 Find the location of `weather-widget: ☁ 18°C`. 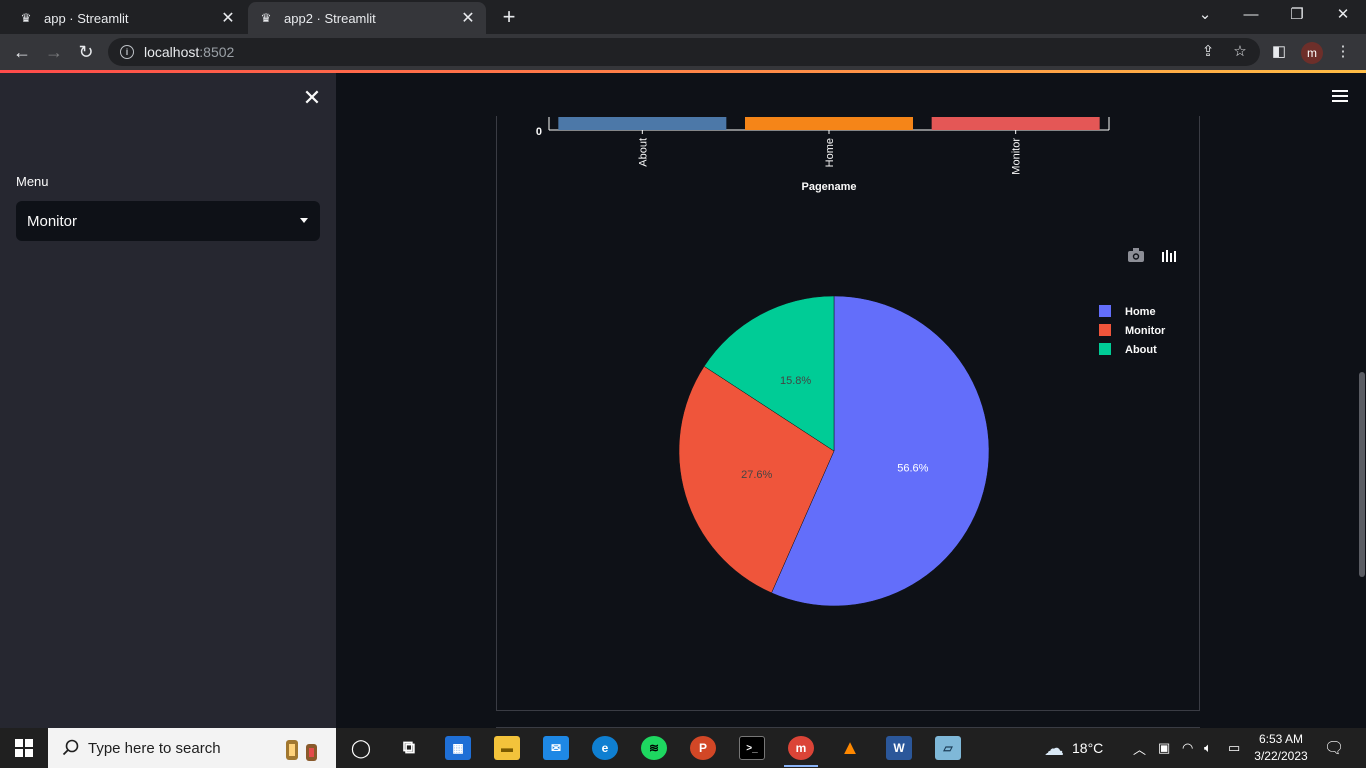

weather-widget: ☁ 18°C is located at coordinates (1073, 748).